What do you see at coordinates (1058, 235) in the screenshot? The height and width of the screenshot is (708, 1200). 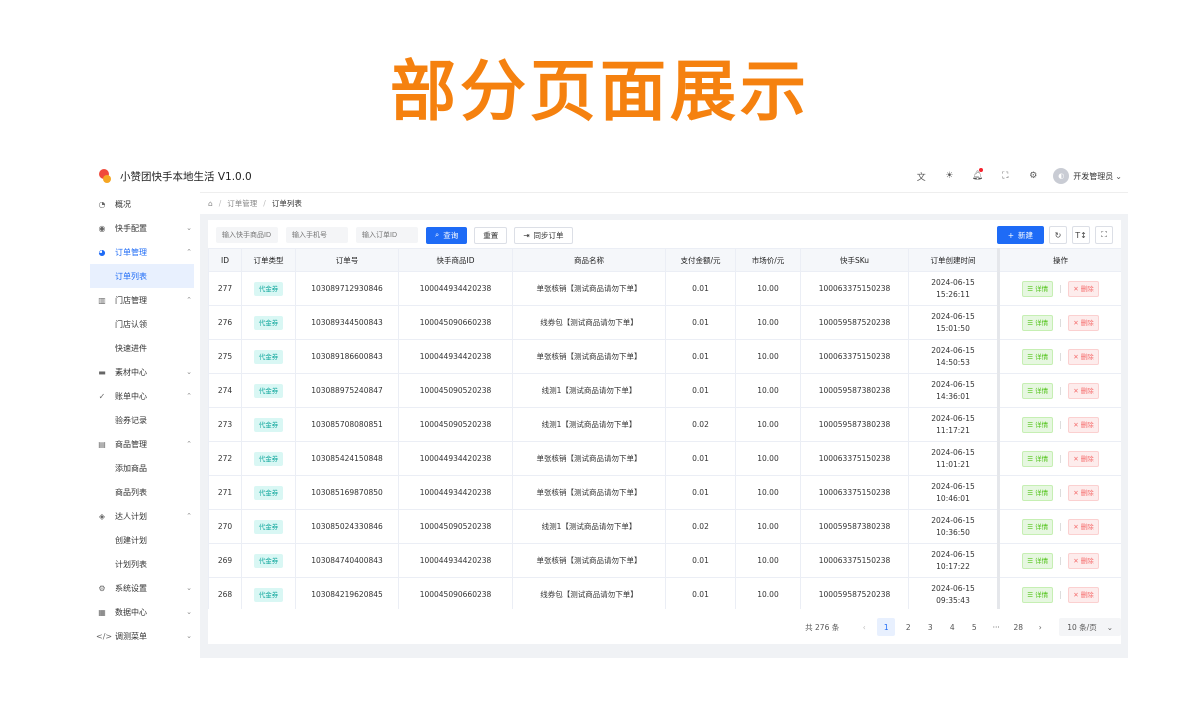 I see `refresh-icon: ↻` at bounding box center [1058, 235].